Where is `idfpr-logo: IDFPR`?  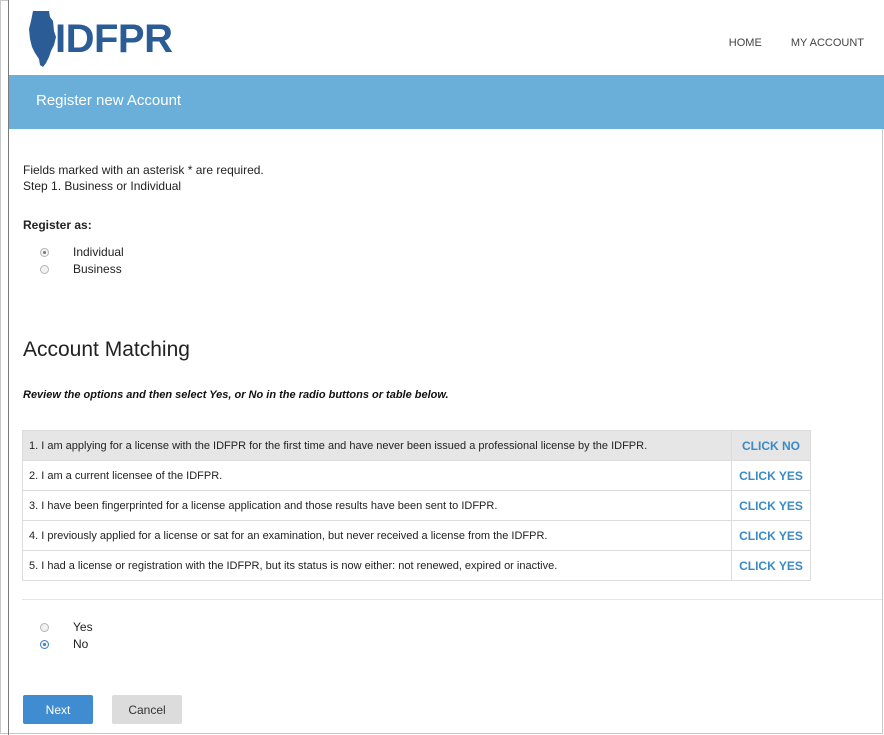
idfpr-logo: IDFPR is located at coordinates (100, 39).